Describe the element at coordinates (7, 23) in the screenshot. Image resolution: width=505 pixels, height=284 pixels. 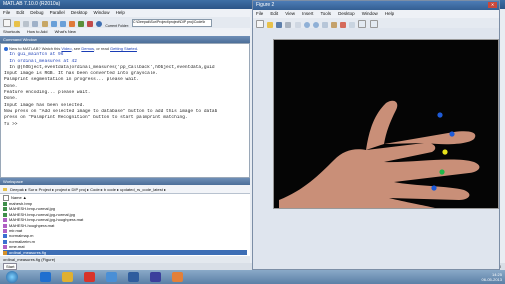
I see `new-file-icon` at that location.